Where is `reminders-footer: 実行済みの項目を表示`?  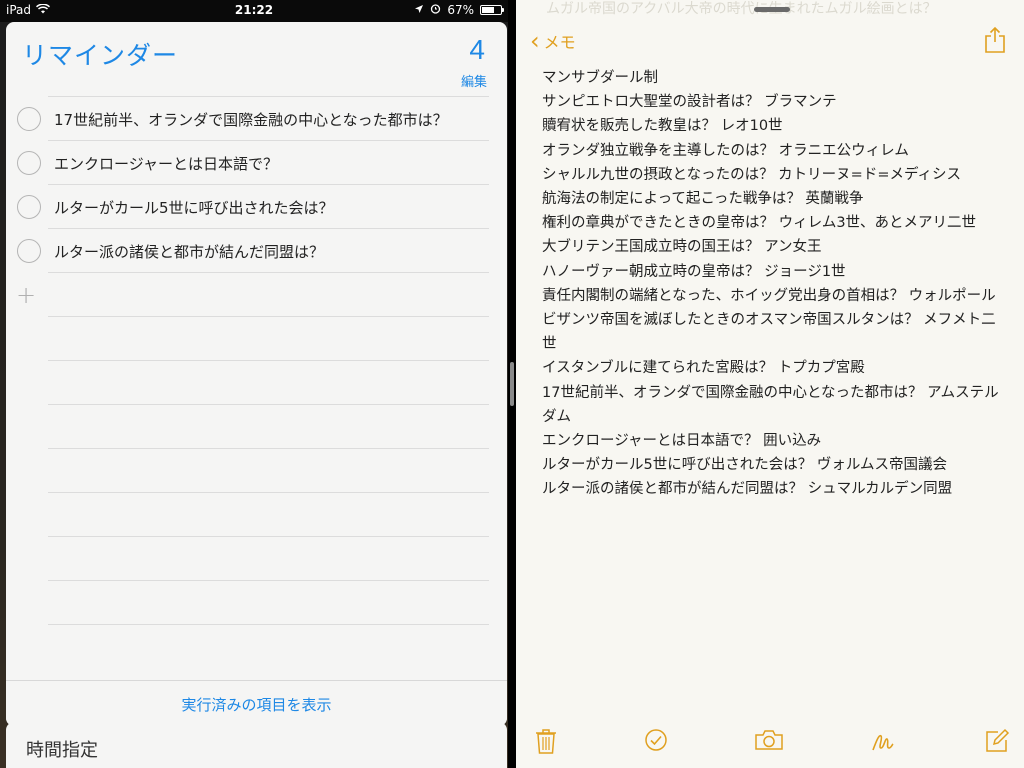 reminders-footer: 実行済みの項目を表示 is located at coordinates (256, 703).